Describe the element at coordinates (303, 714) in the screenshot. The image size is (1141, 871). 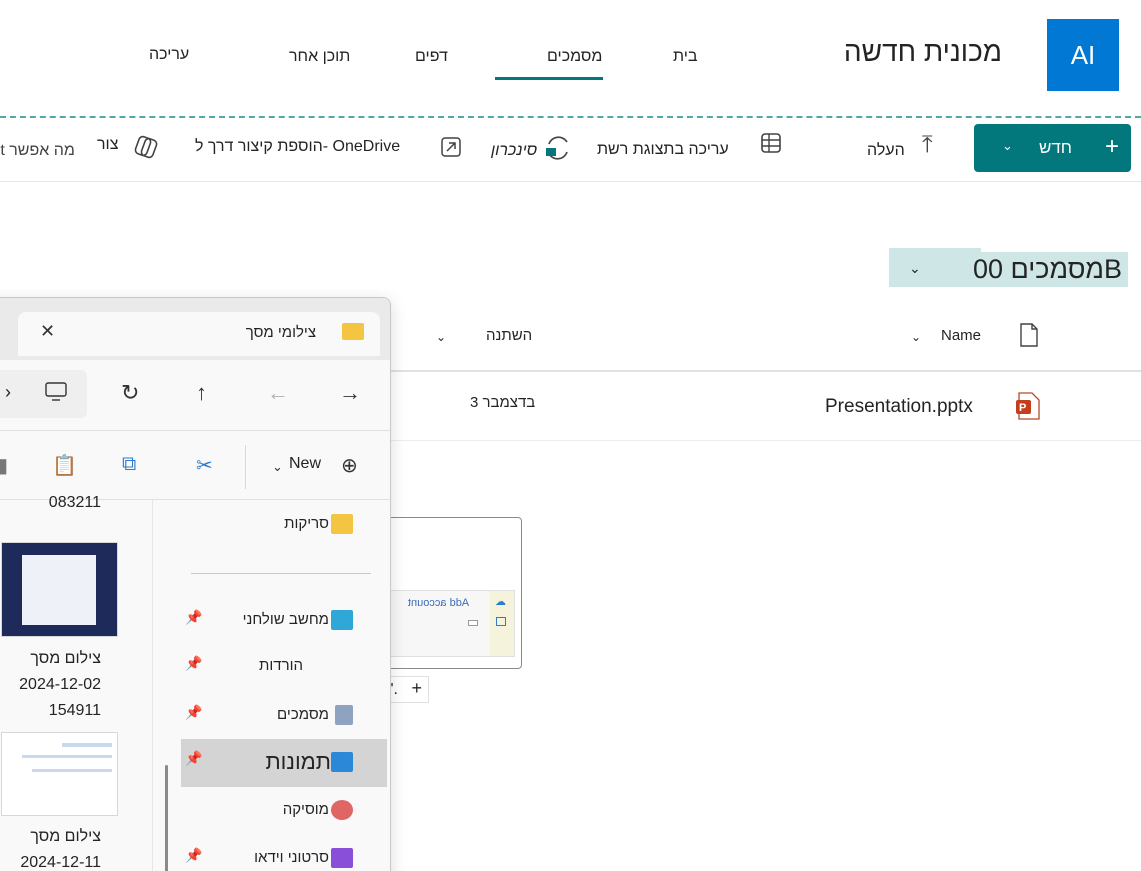
I see `pane-label: מסמכים` at that location.